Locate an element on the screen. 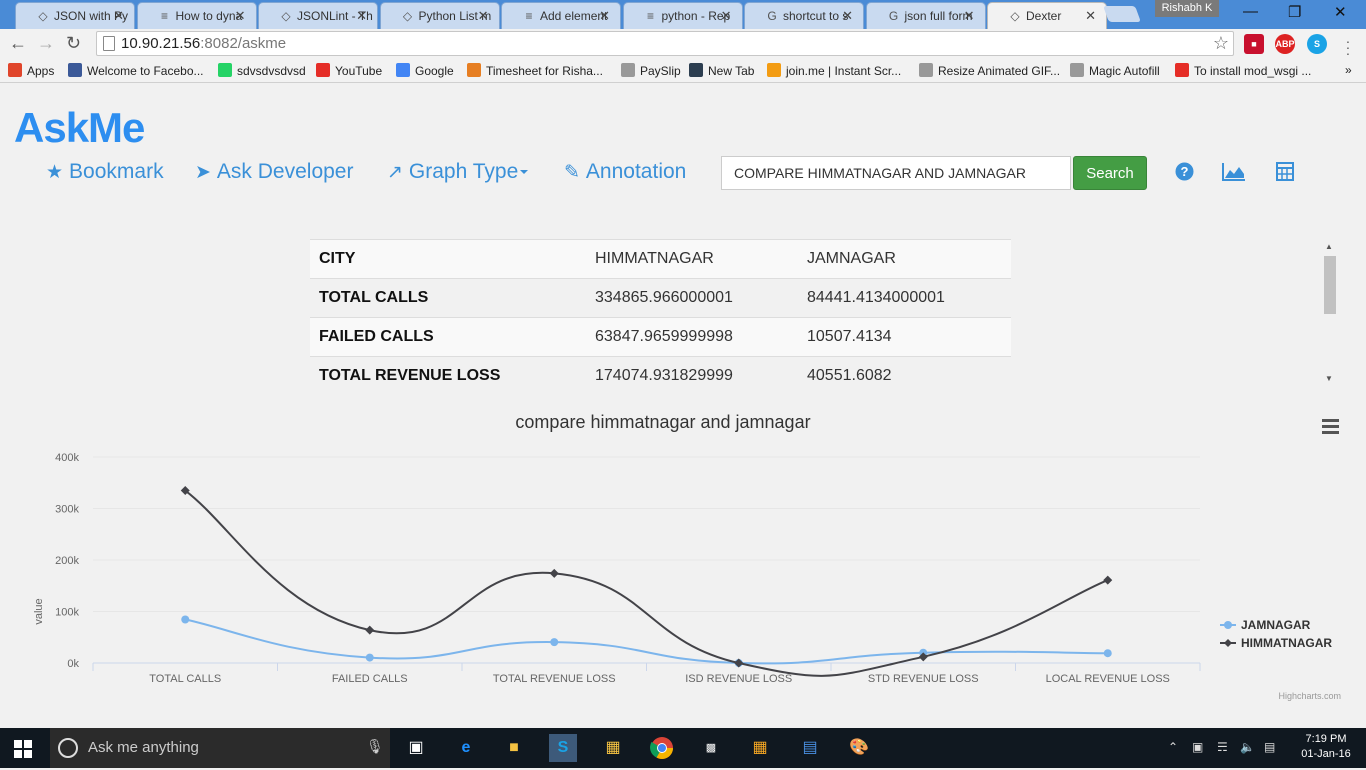 This screenshot has width=1366, height=770. nav-bookmark: ★ Bookmark is located at coordinates (105, 172).